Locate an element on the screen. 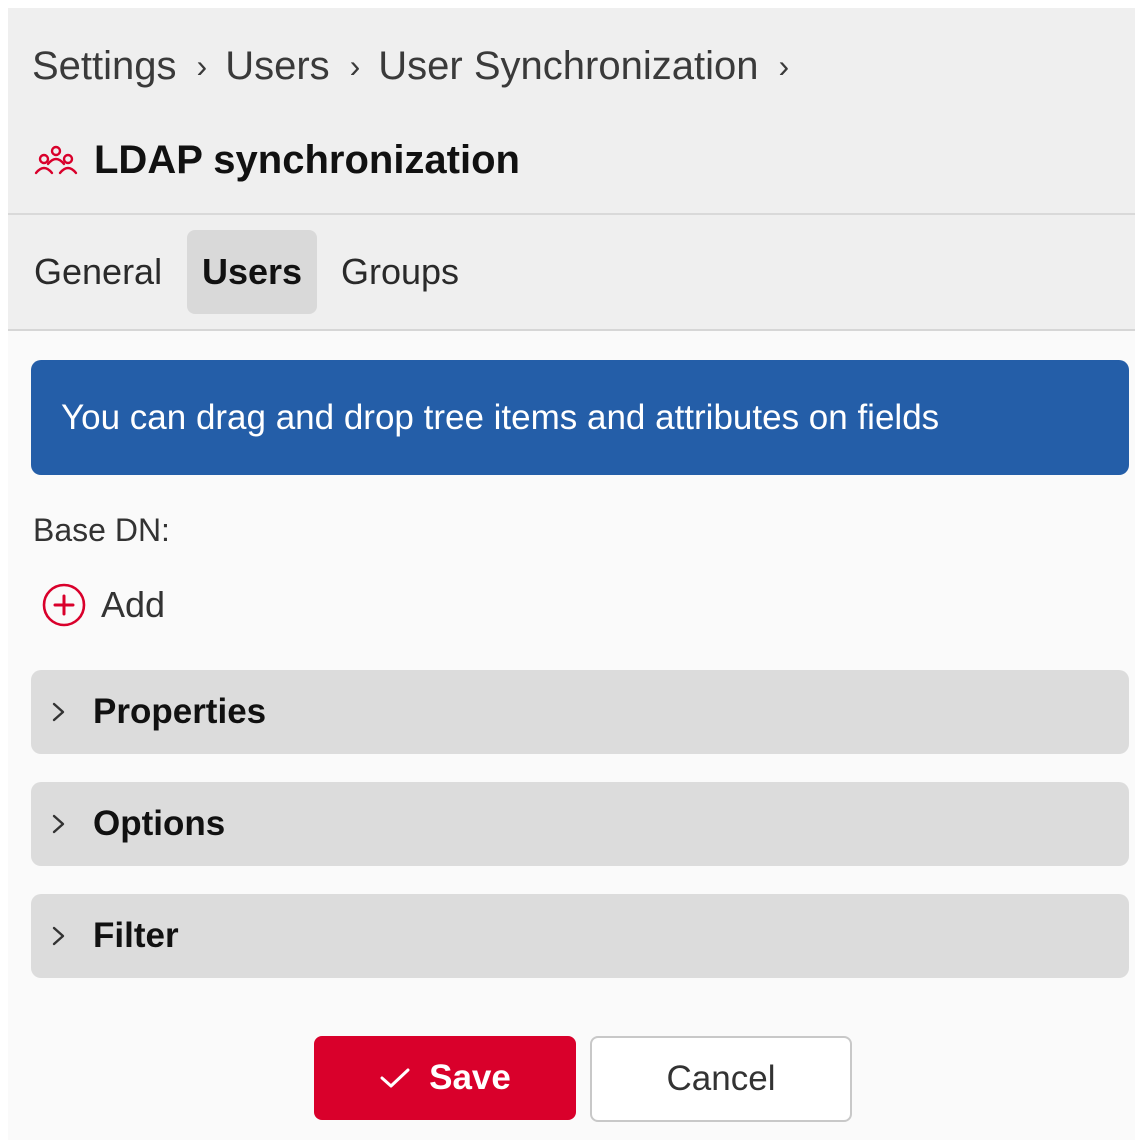 Image resolution: width=1135 pixels, height=1140 pixels. page-title: LDAP synchronization is located at coordinates (277, 160).